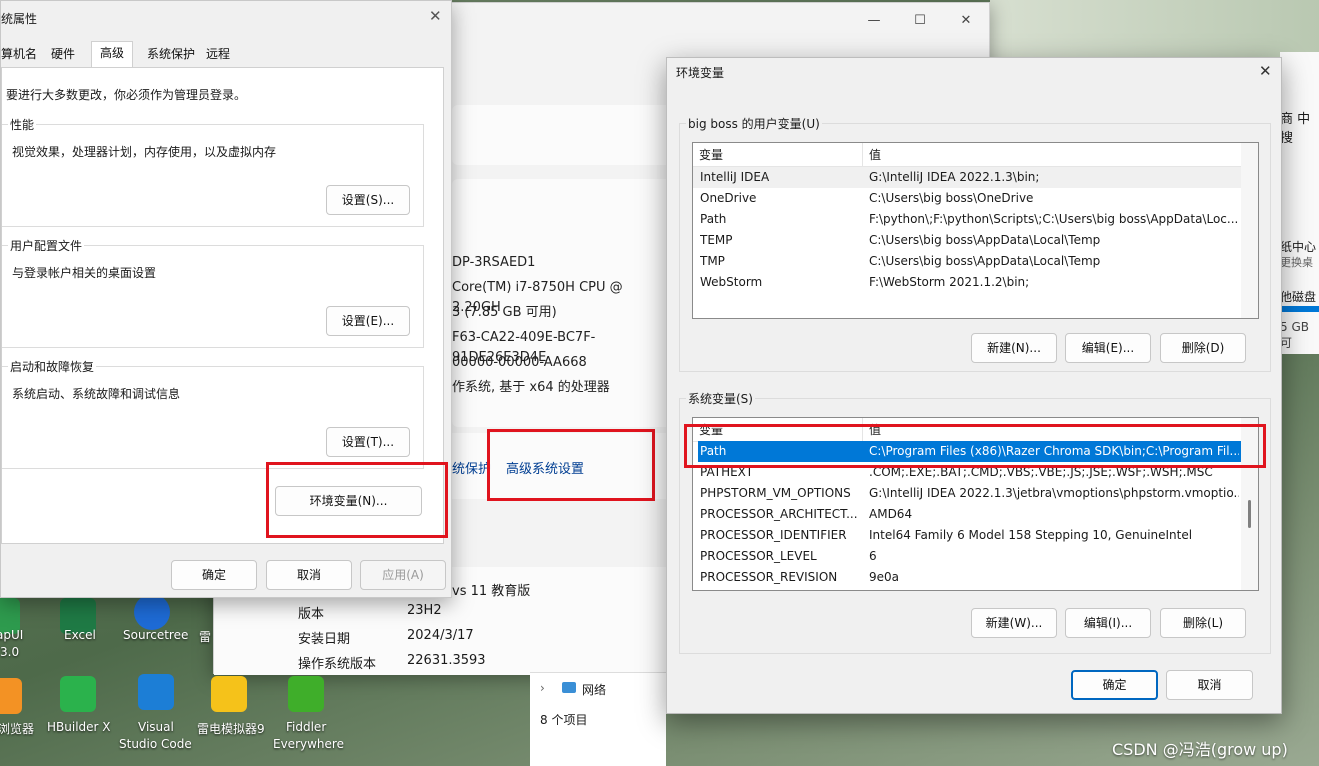  What do you see at coordinates (218, 55) in the screenshot?
I see `tab-remote: 远程` at bounding box center [218, 55].